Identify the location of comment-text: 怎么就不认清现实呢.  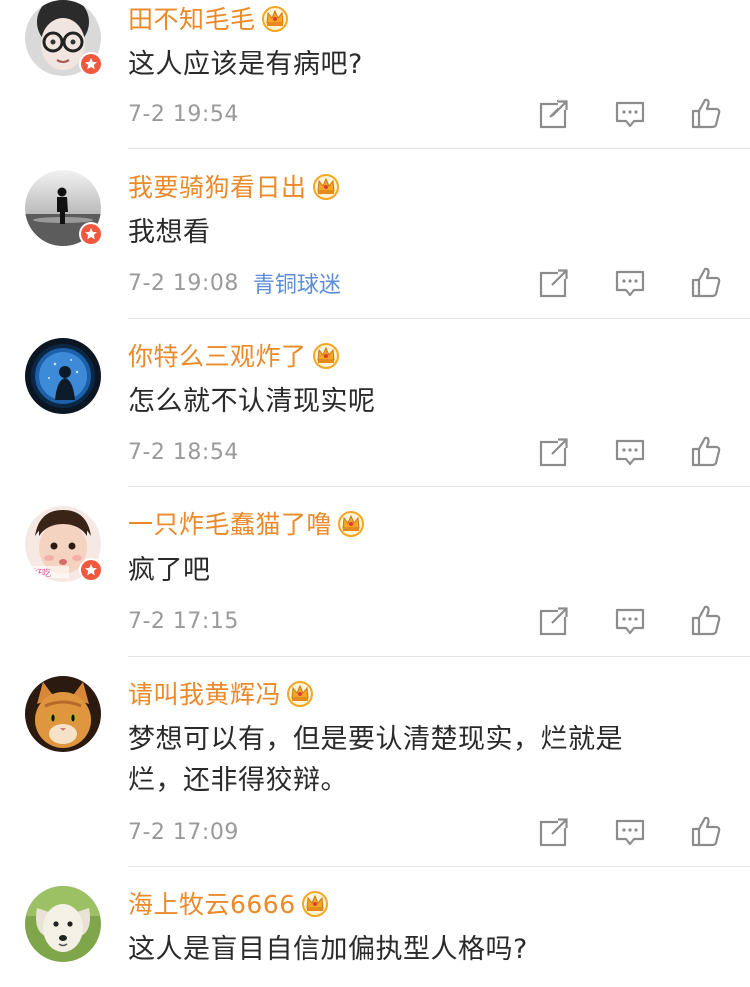
(252, 401).